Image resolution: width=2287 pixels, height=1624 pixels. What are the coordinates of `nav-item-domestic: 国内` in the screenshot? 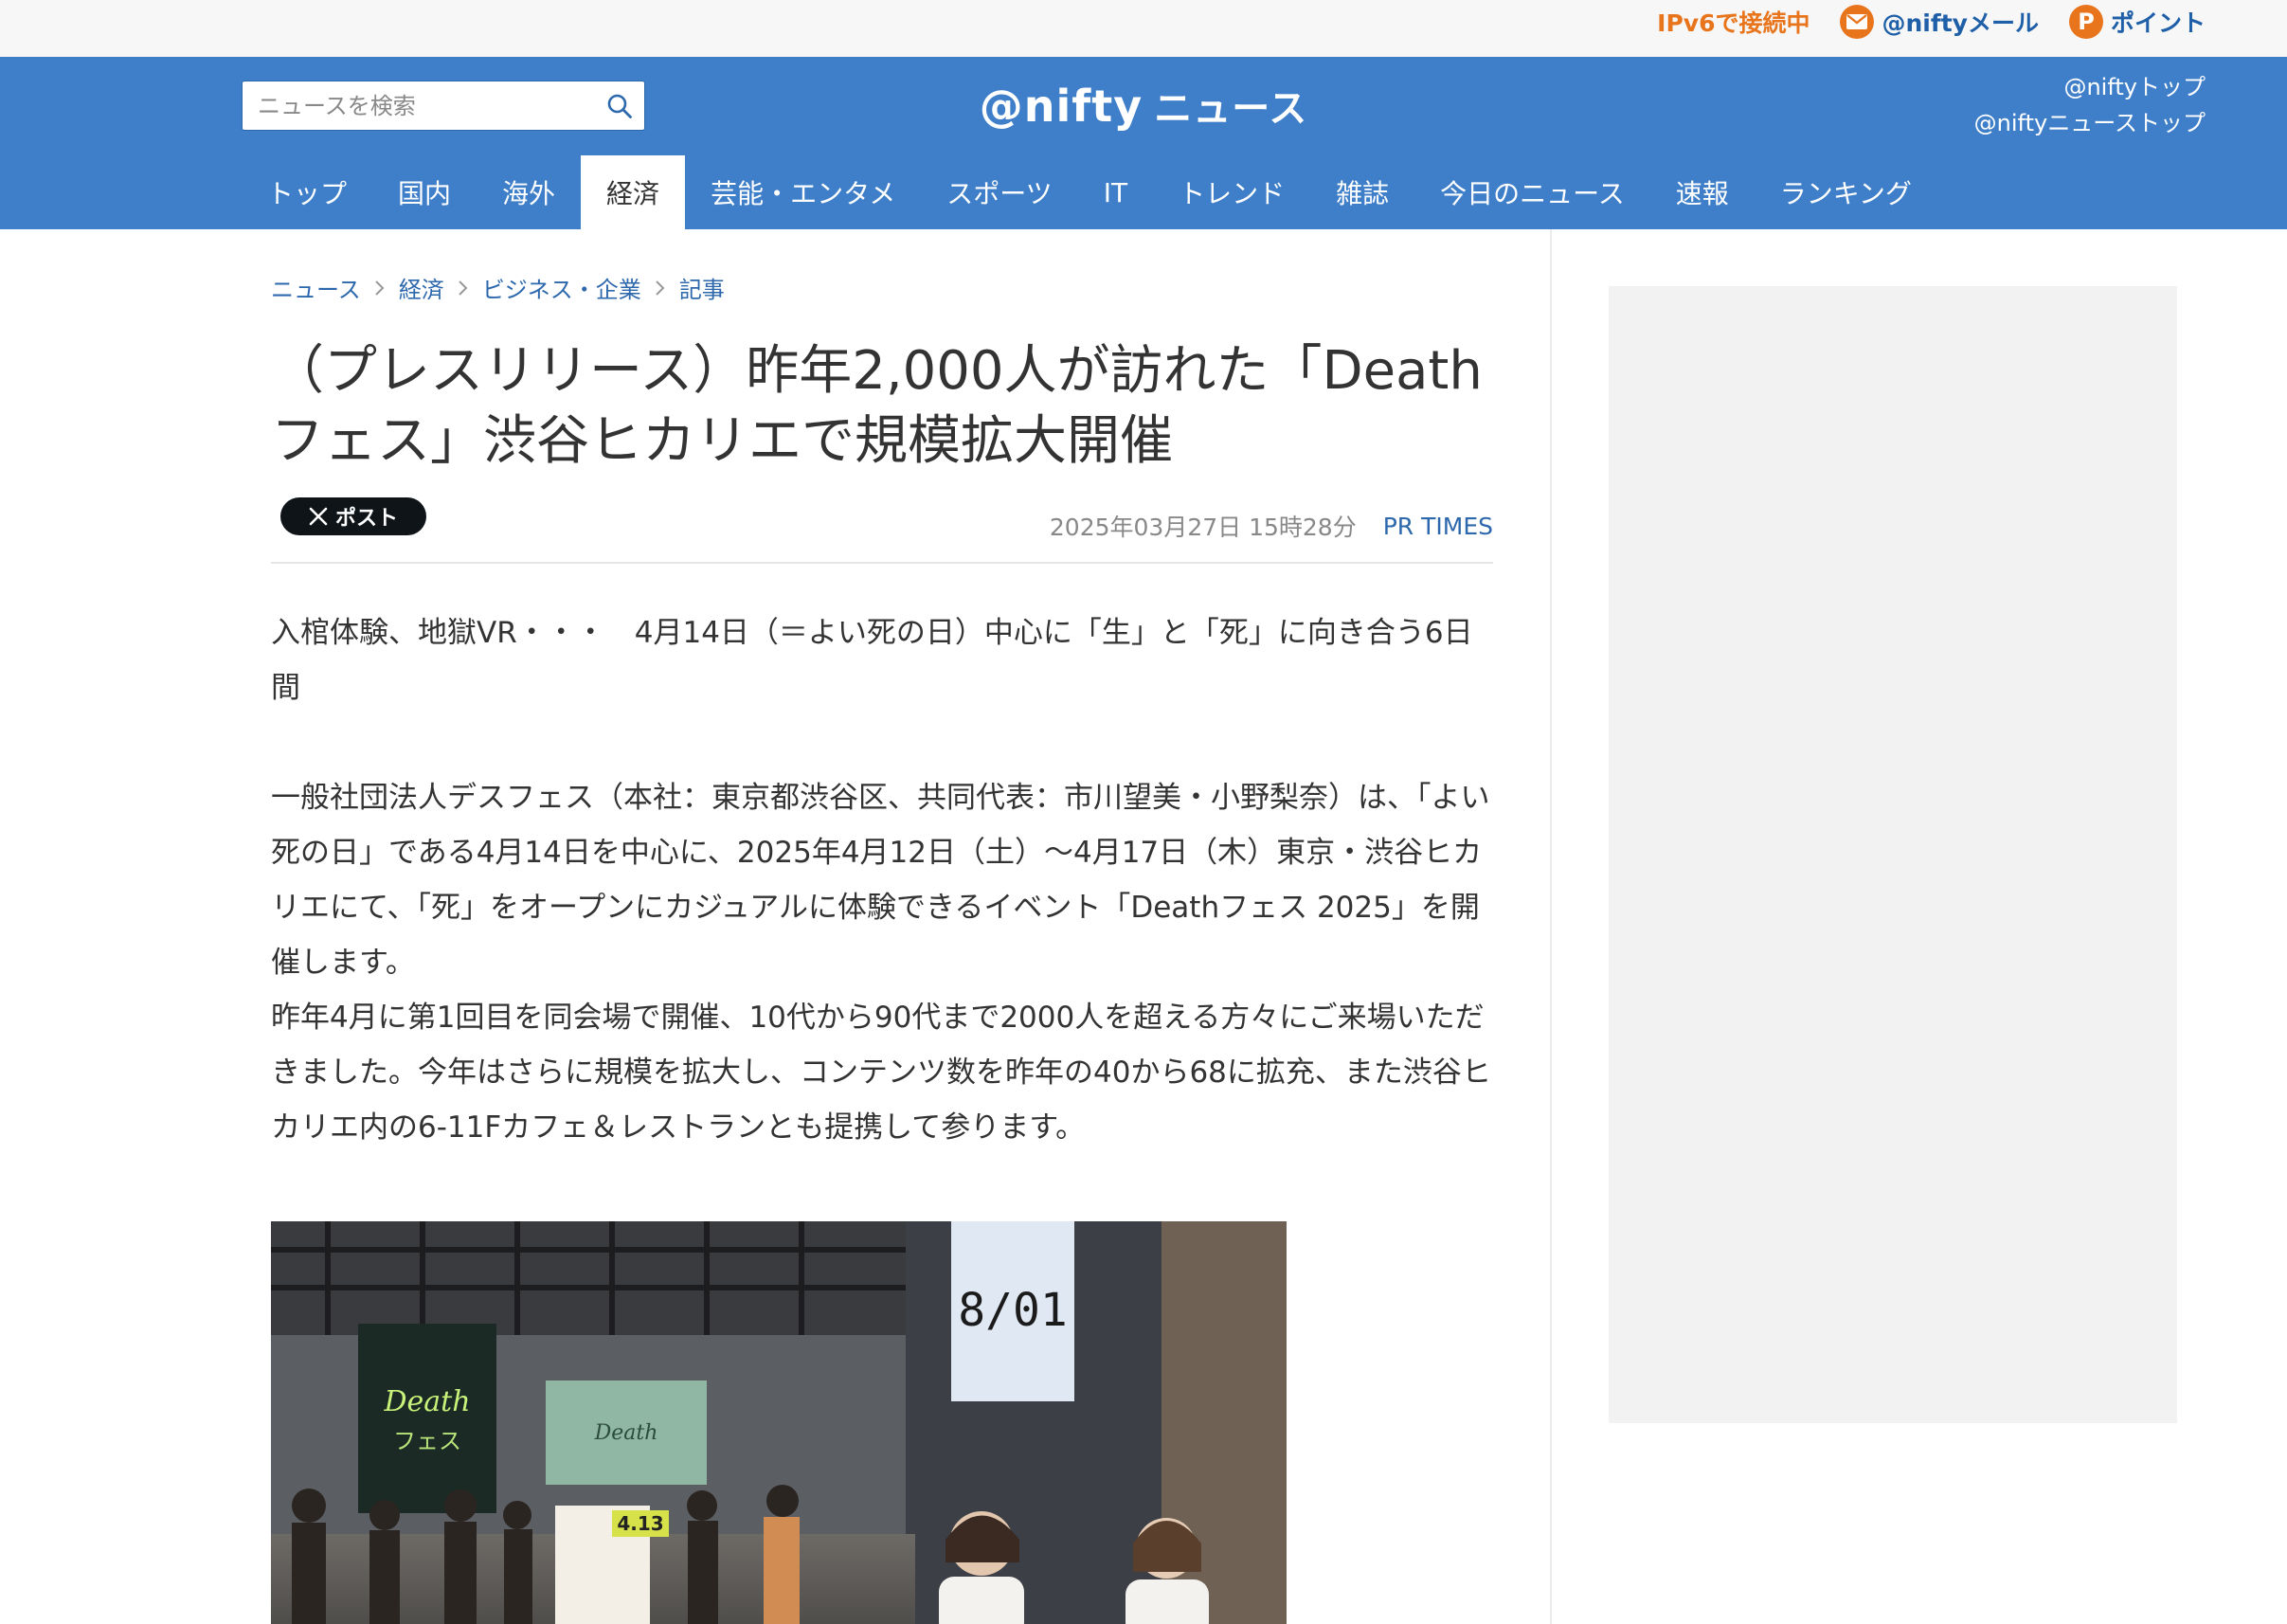 It's located at (424, 192).